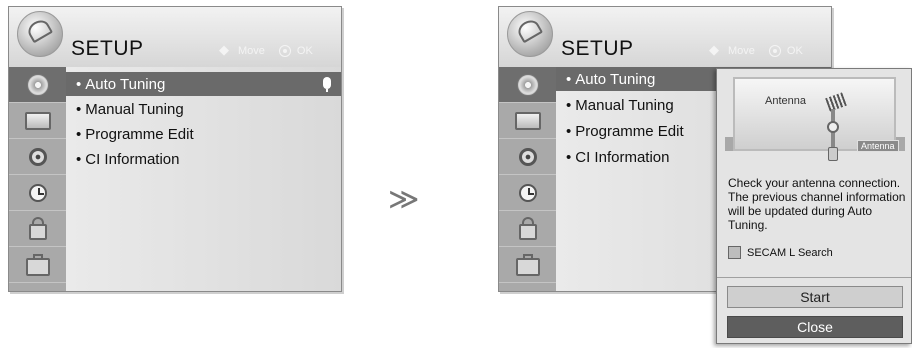 The image size is (912, 348). Describe the element at coordinates (815, 297) in the screenshot. I see `start-button: Start` at that location.